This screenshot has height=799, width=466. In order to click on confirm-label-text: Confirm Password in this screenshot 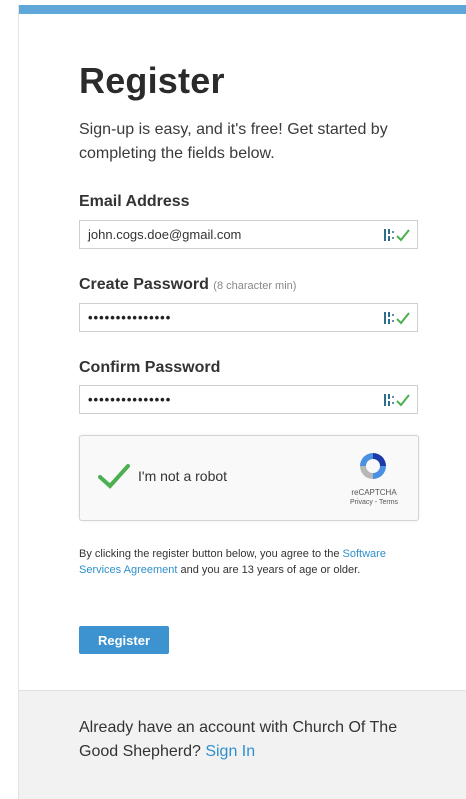, I will do `click(150, 367)`.